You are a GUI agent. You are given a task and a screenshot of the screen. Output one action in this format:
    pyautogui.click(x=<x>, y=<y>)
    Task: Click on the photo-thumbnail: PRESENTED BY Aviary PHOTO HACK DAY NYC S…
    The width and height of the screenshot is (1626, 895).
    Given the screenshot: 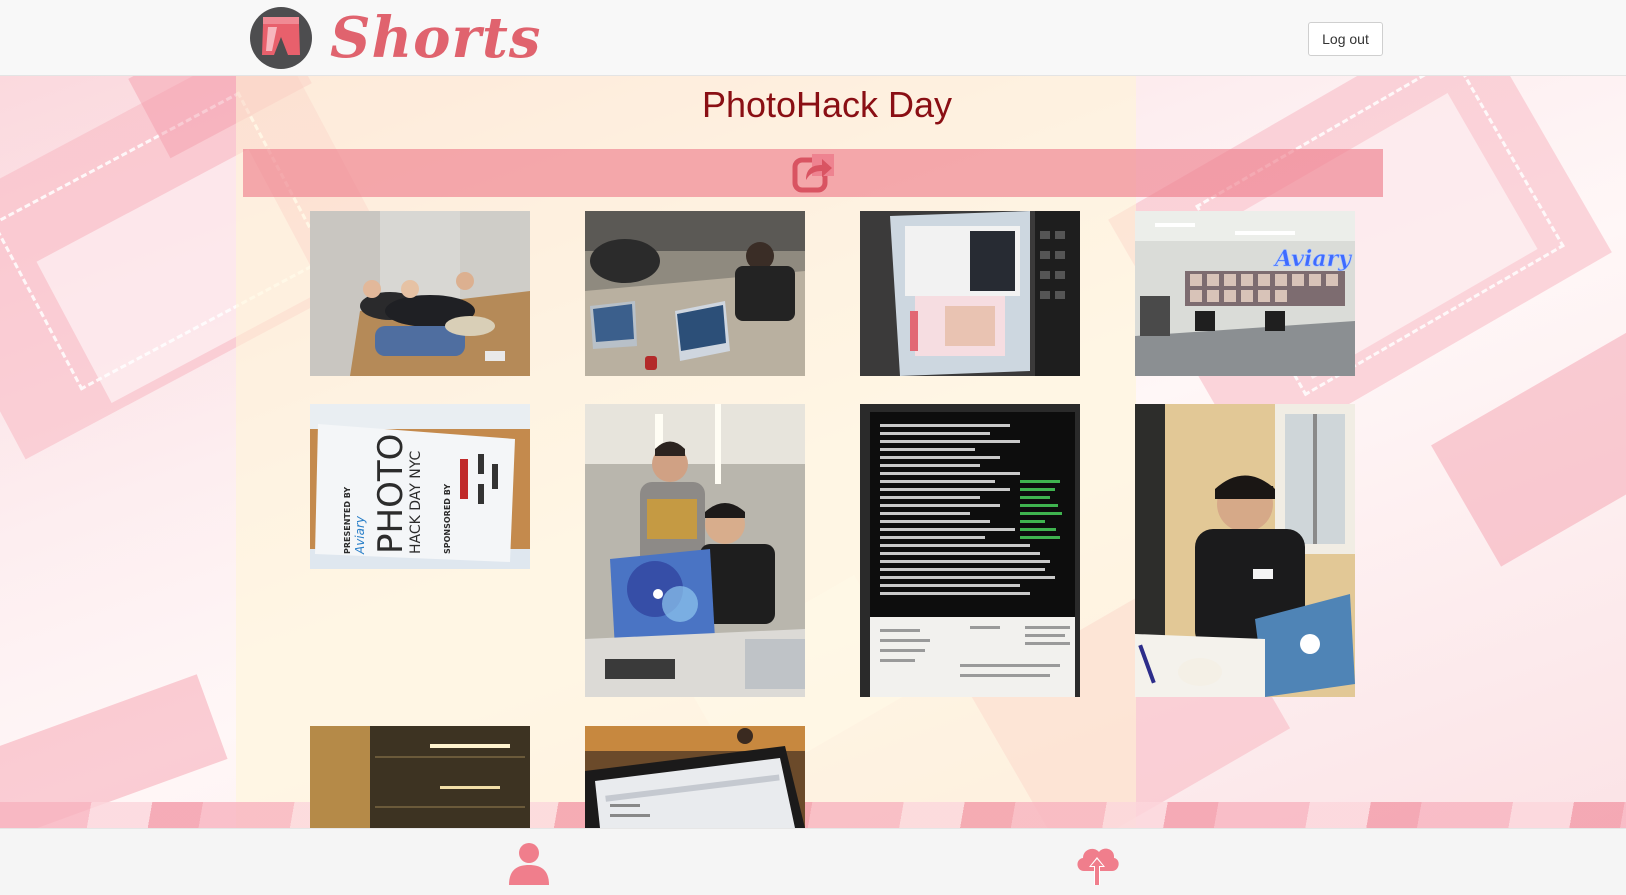 What is the action you would take?
    pyautogui.click(x=420, y=486)
    